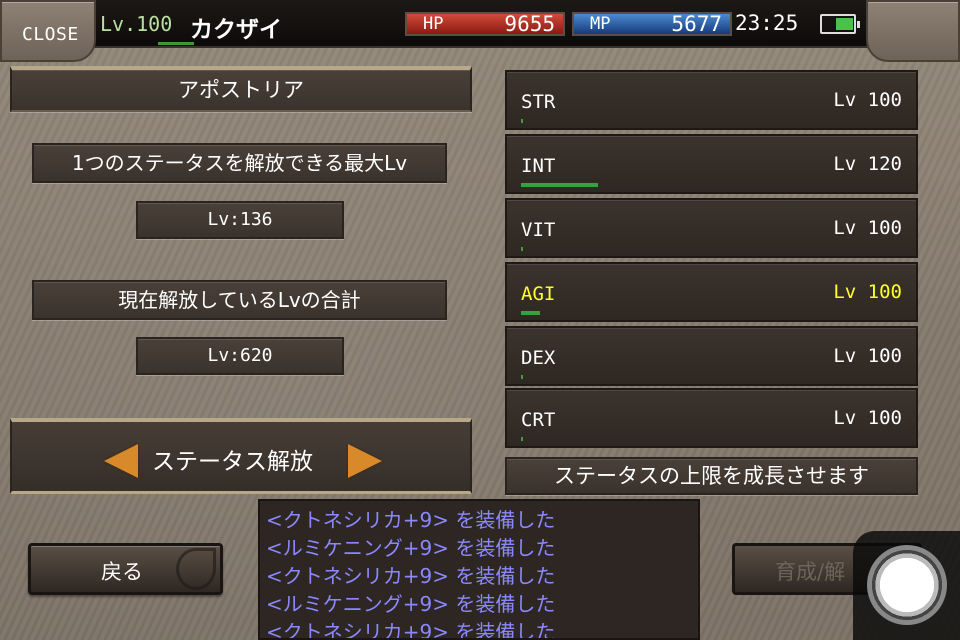 This screenshot has width=960, height=640. What do you see at coordinates (50, 34) in the screenshot?
I see `close-label: CLOSE` at bounding box center [50, 34].